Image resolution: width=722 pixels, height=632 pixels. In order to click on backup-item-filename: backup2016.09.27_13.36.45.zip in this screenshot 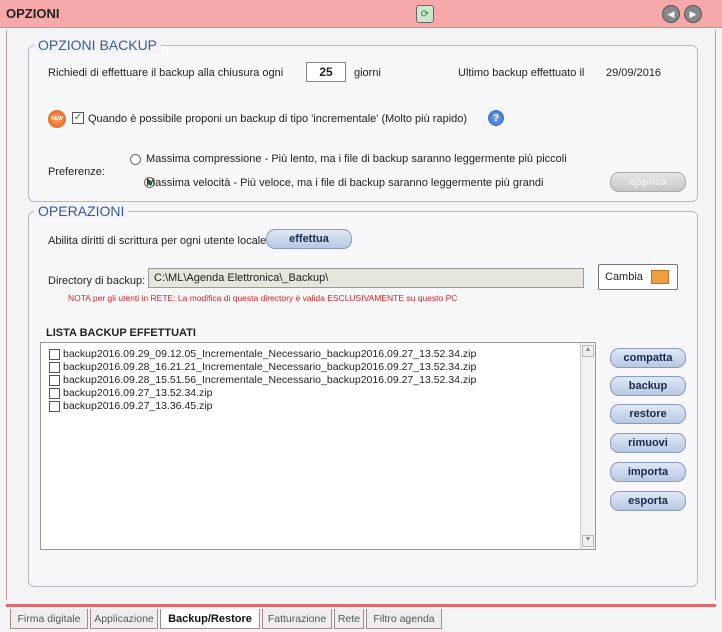, I will do `click(138, 406)`.